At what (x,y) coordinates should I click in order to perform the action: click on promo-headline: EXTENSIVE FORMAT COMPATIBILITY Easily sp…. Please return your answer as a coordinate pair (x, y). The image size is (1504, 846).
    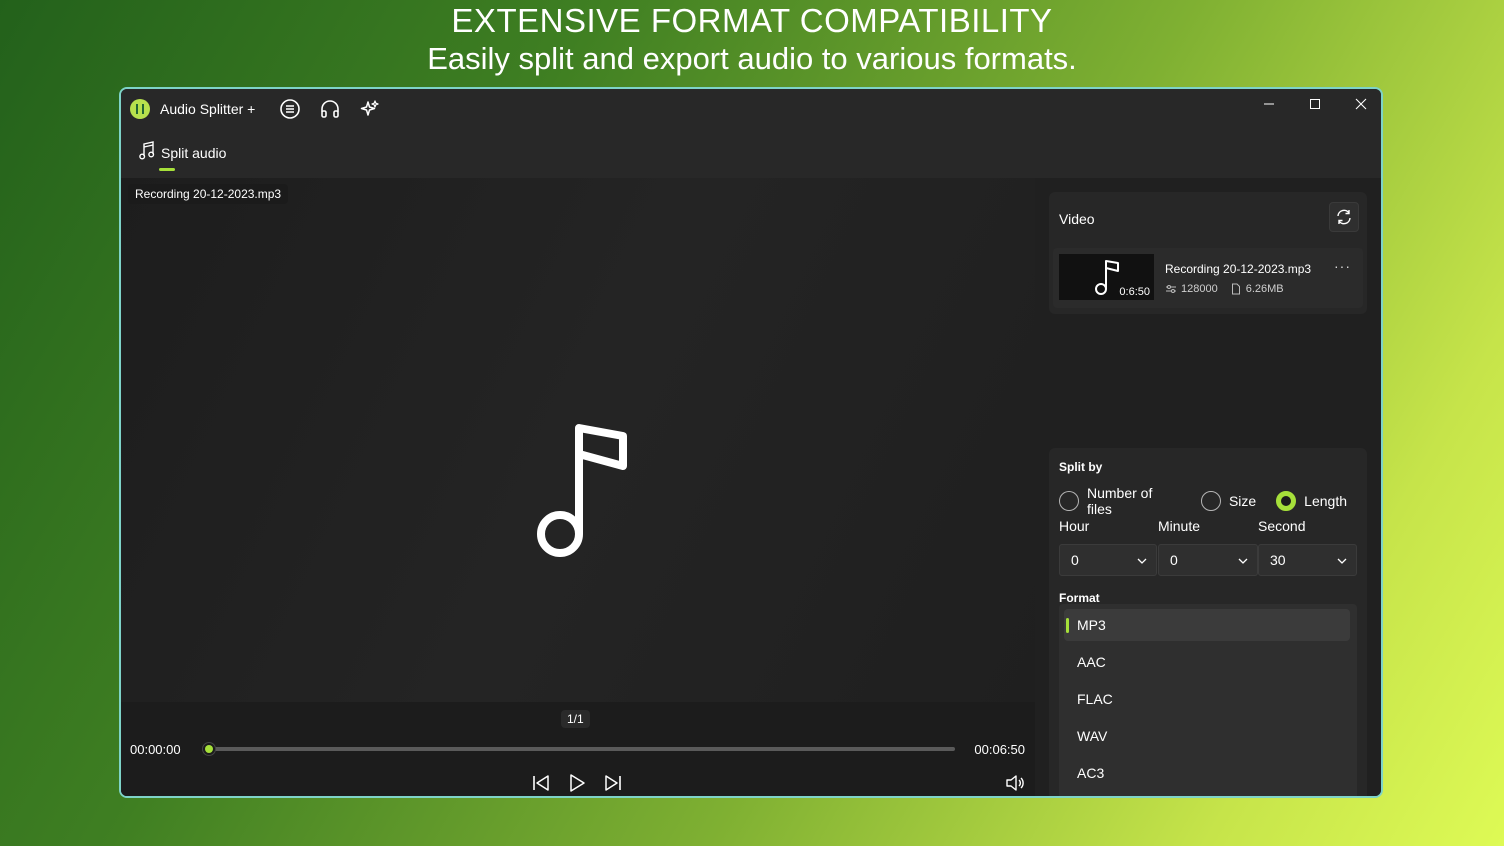
    Looking at the image, I should click on (752, 40).